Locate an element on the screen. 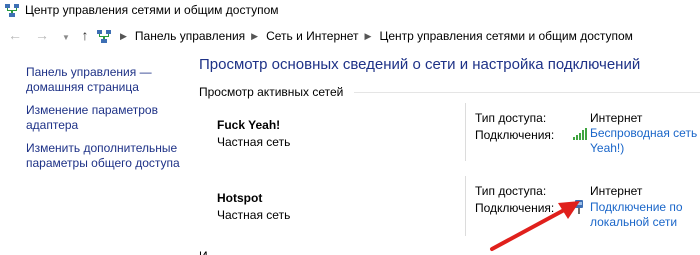 Image resolution: width=700 pixels, height=255 pixels. connections-label: Подключения: is located at coordinates (515, 135).